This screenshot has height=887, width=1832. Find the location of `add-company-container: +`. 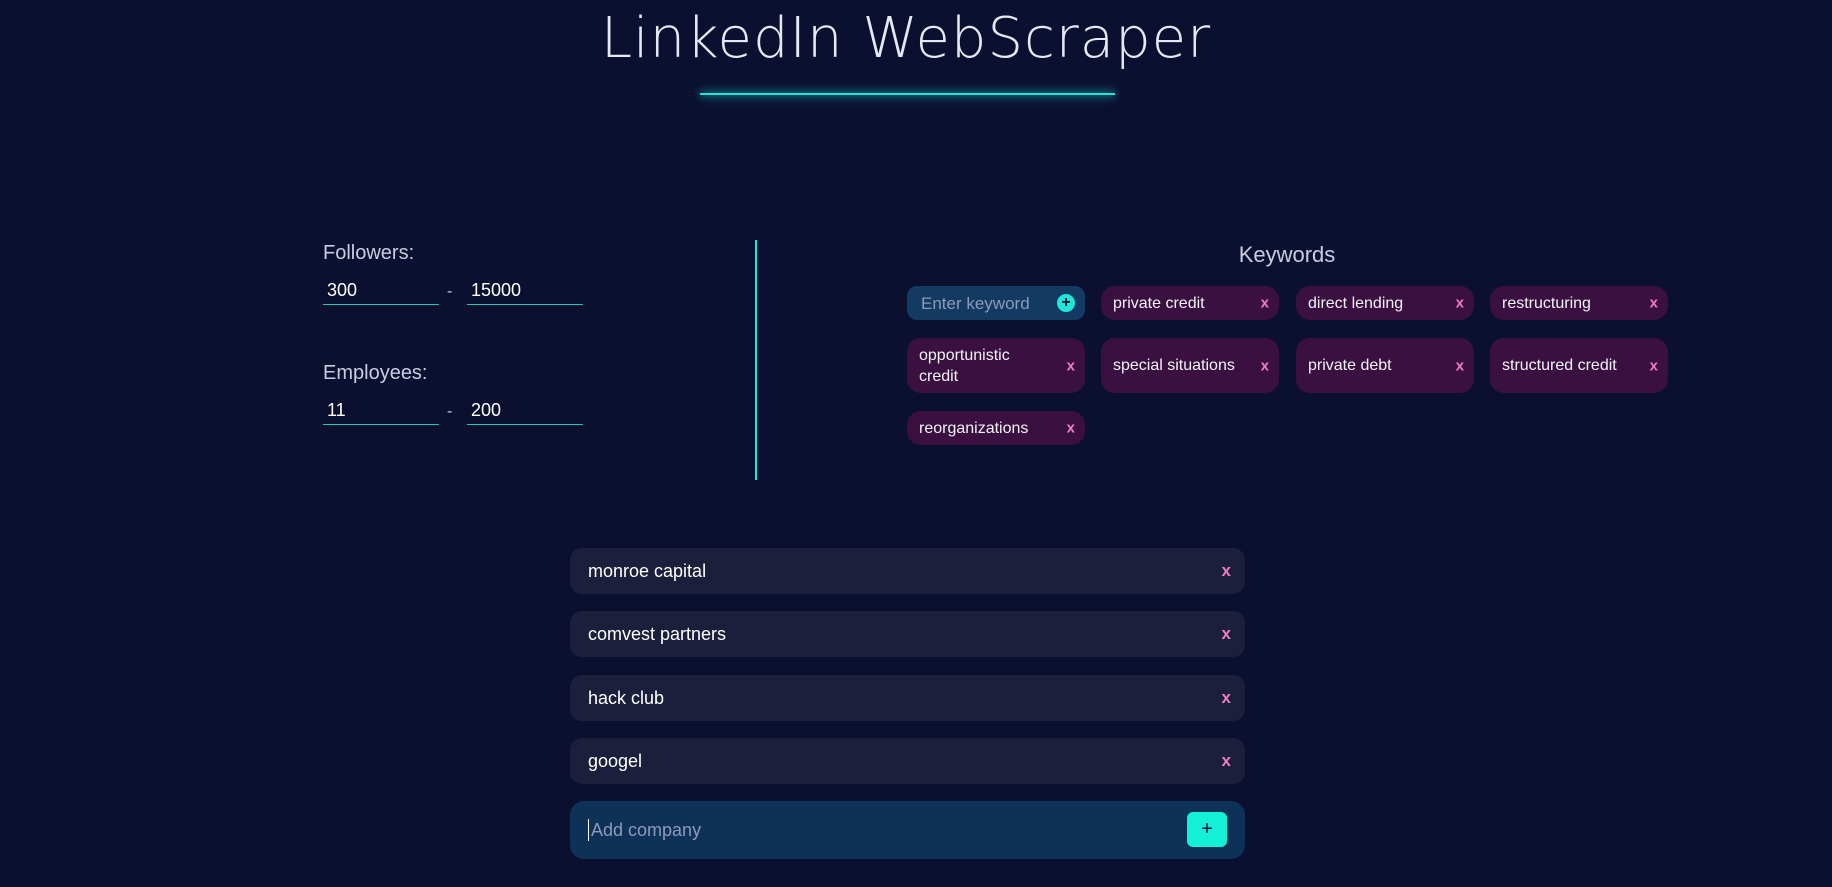

add-company-container: + is located at coordinates (907, 830).